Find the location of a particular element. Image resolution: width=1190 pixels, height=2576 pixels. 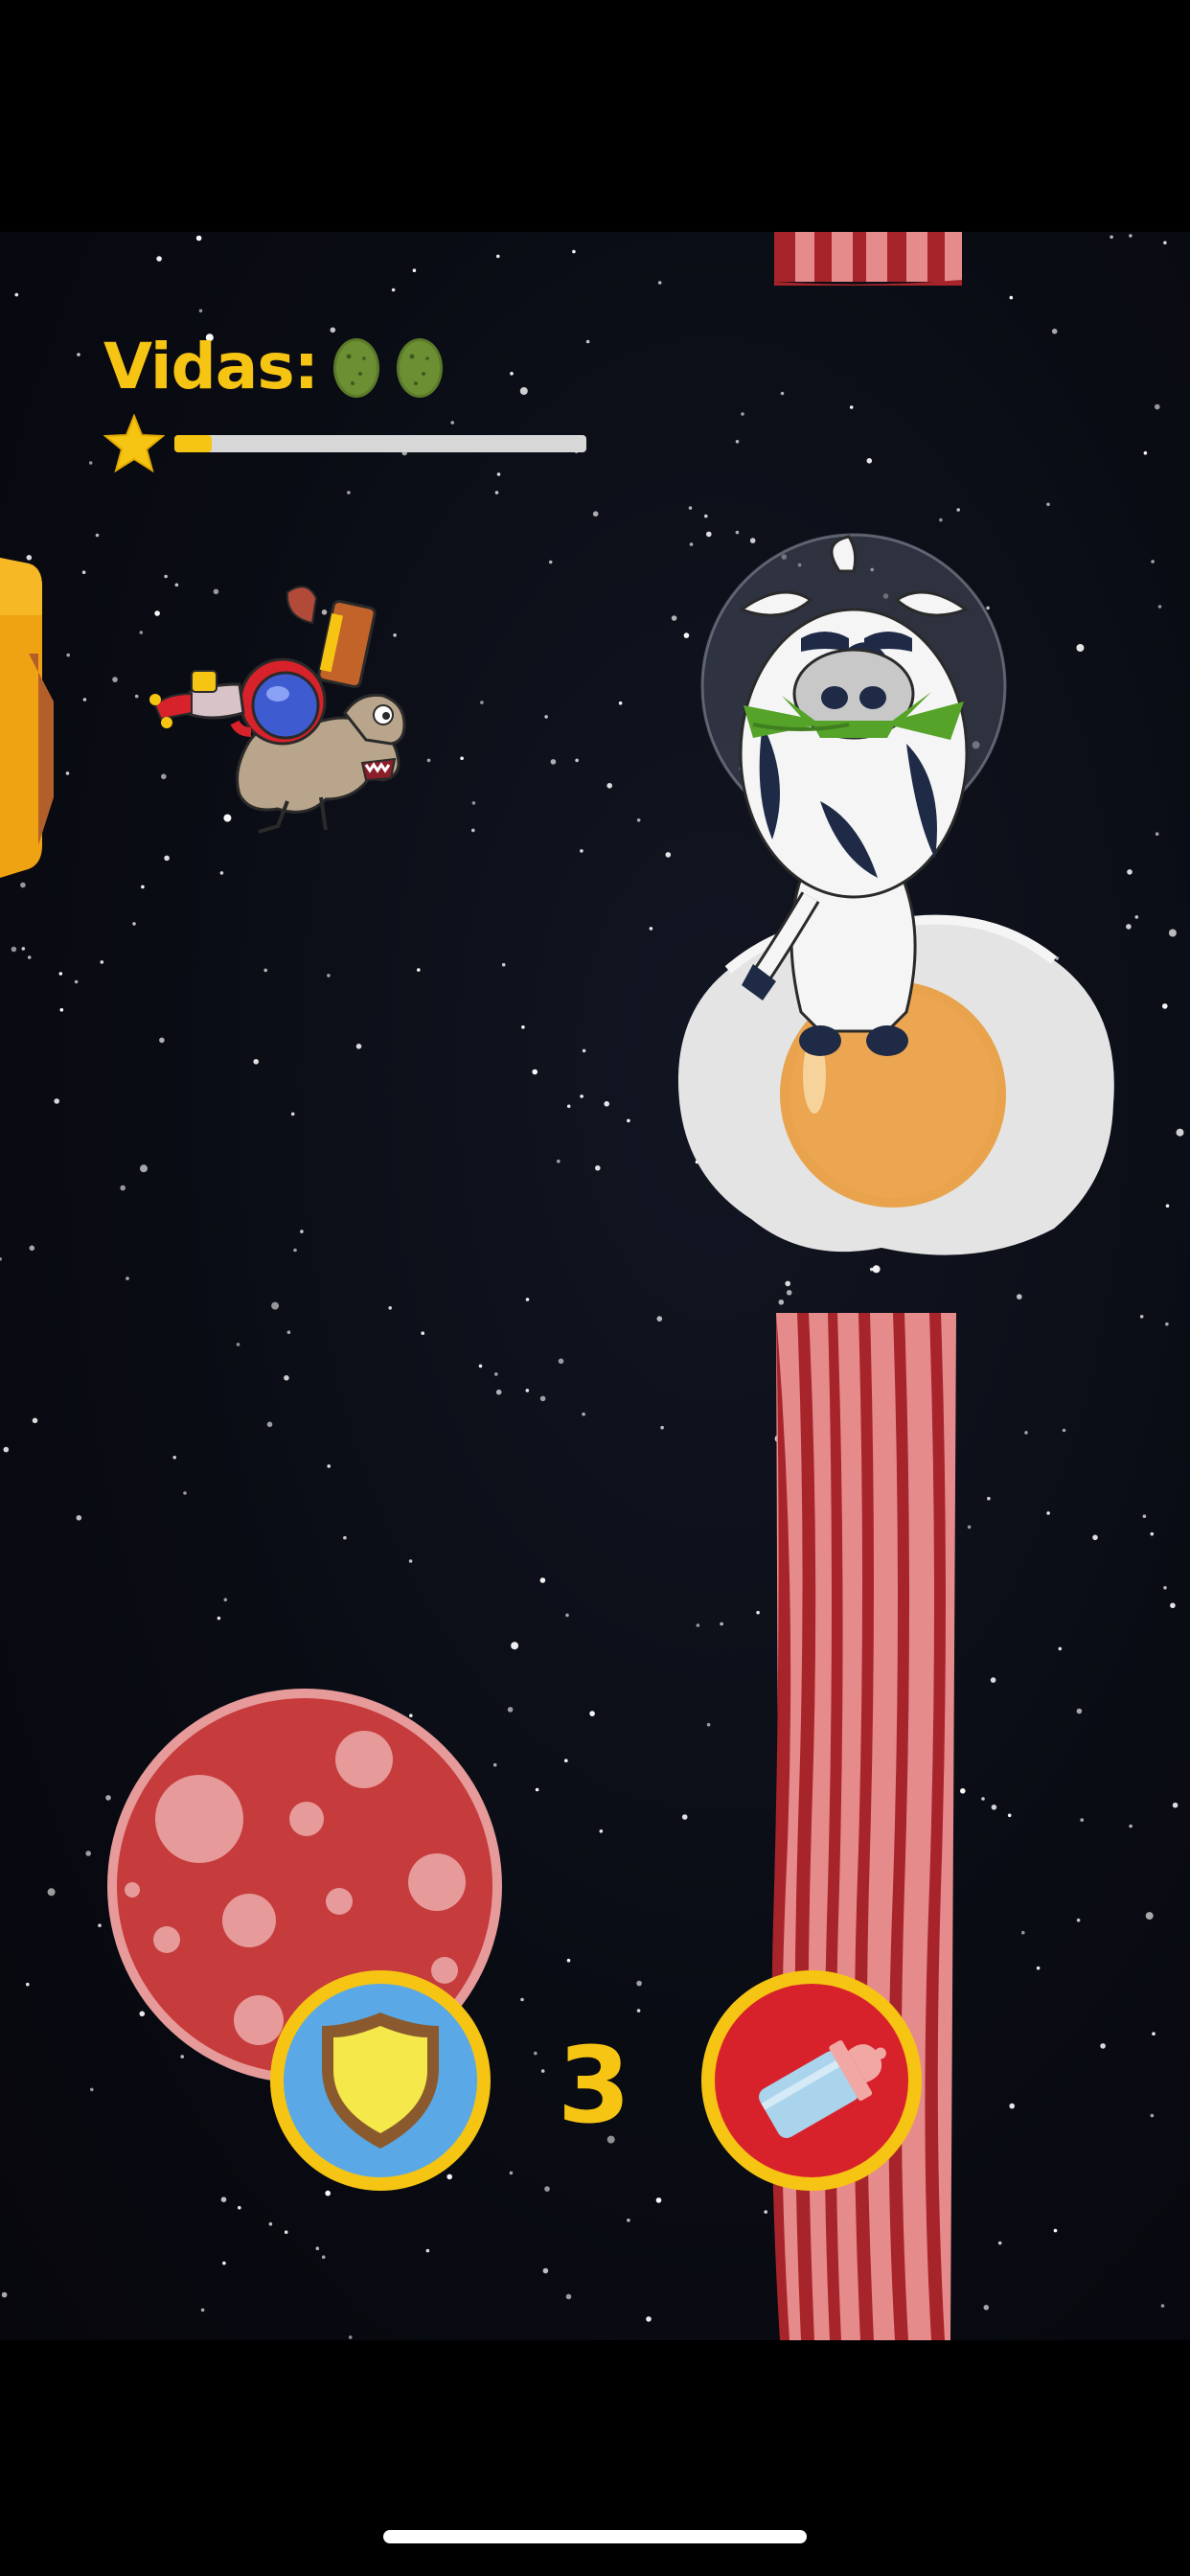

star-progress-fill is located at coordinates (193, 444).